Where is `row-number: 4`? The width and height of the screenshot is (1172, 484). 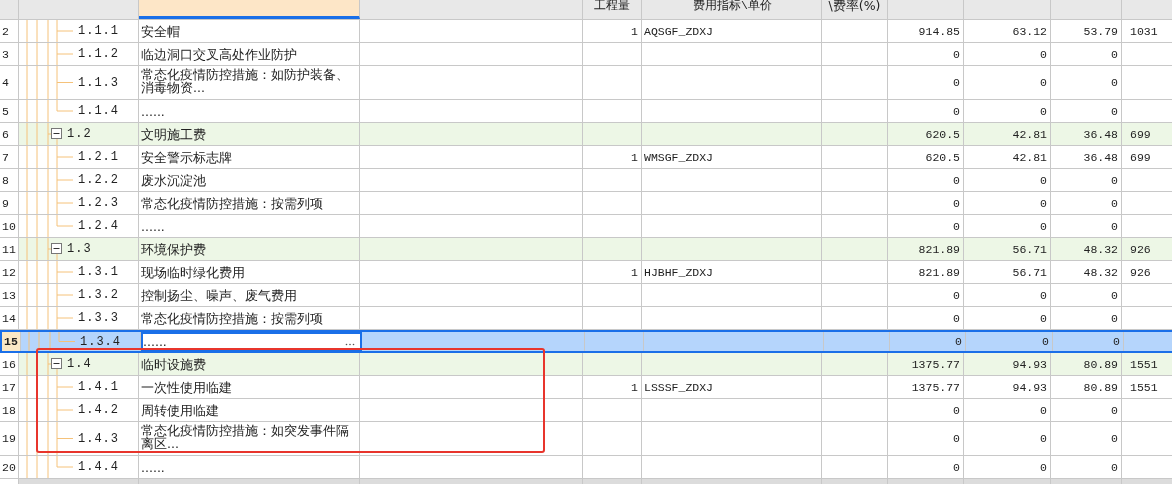
row-number: 4 is located at coordinates (9, 82).